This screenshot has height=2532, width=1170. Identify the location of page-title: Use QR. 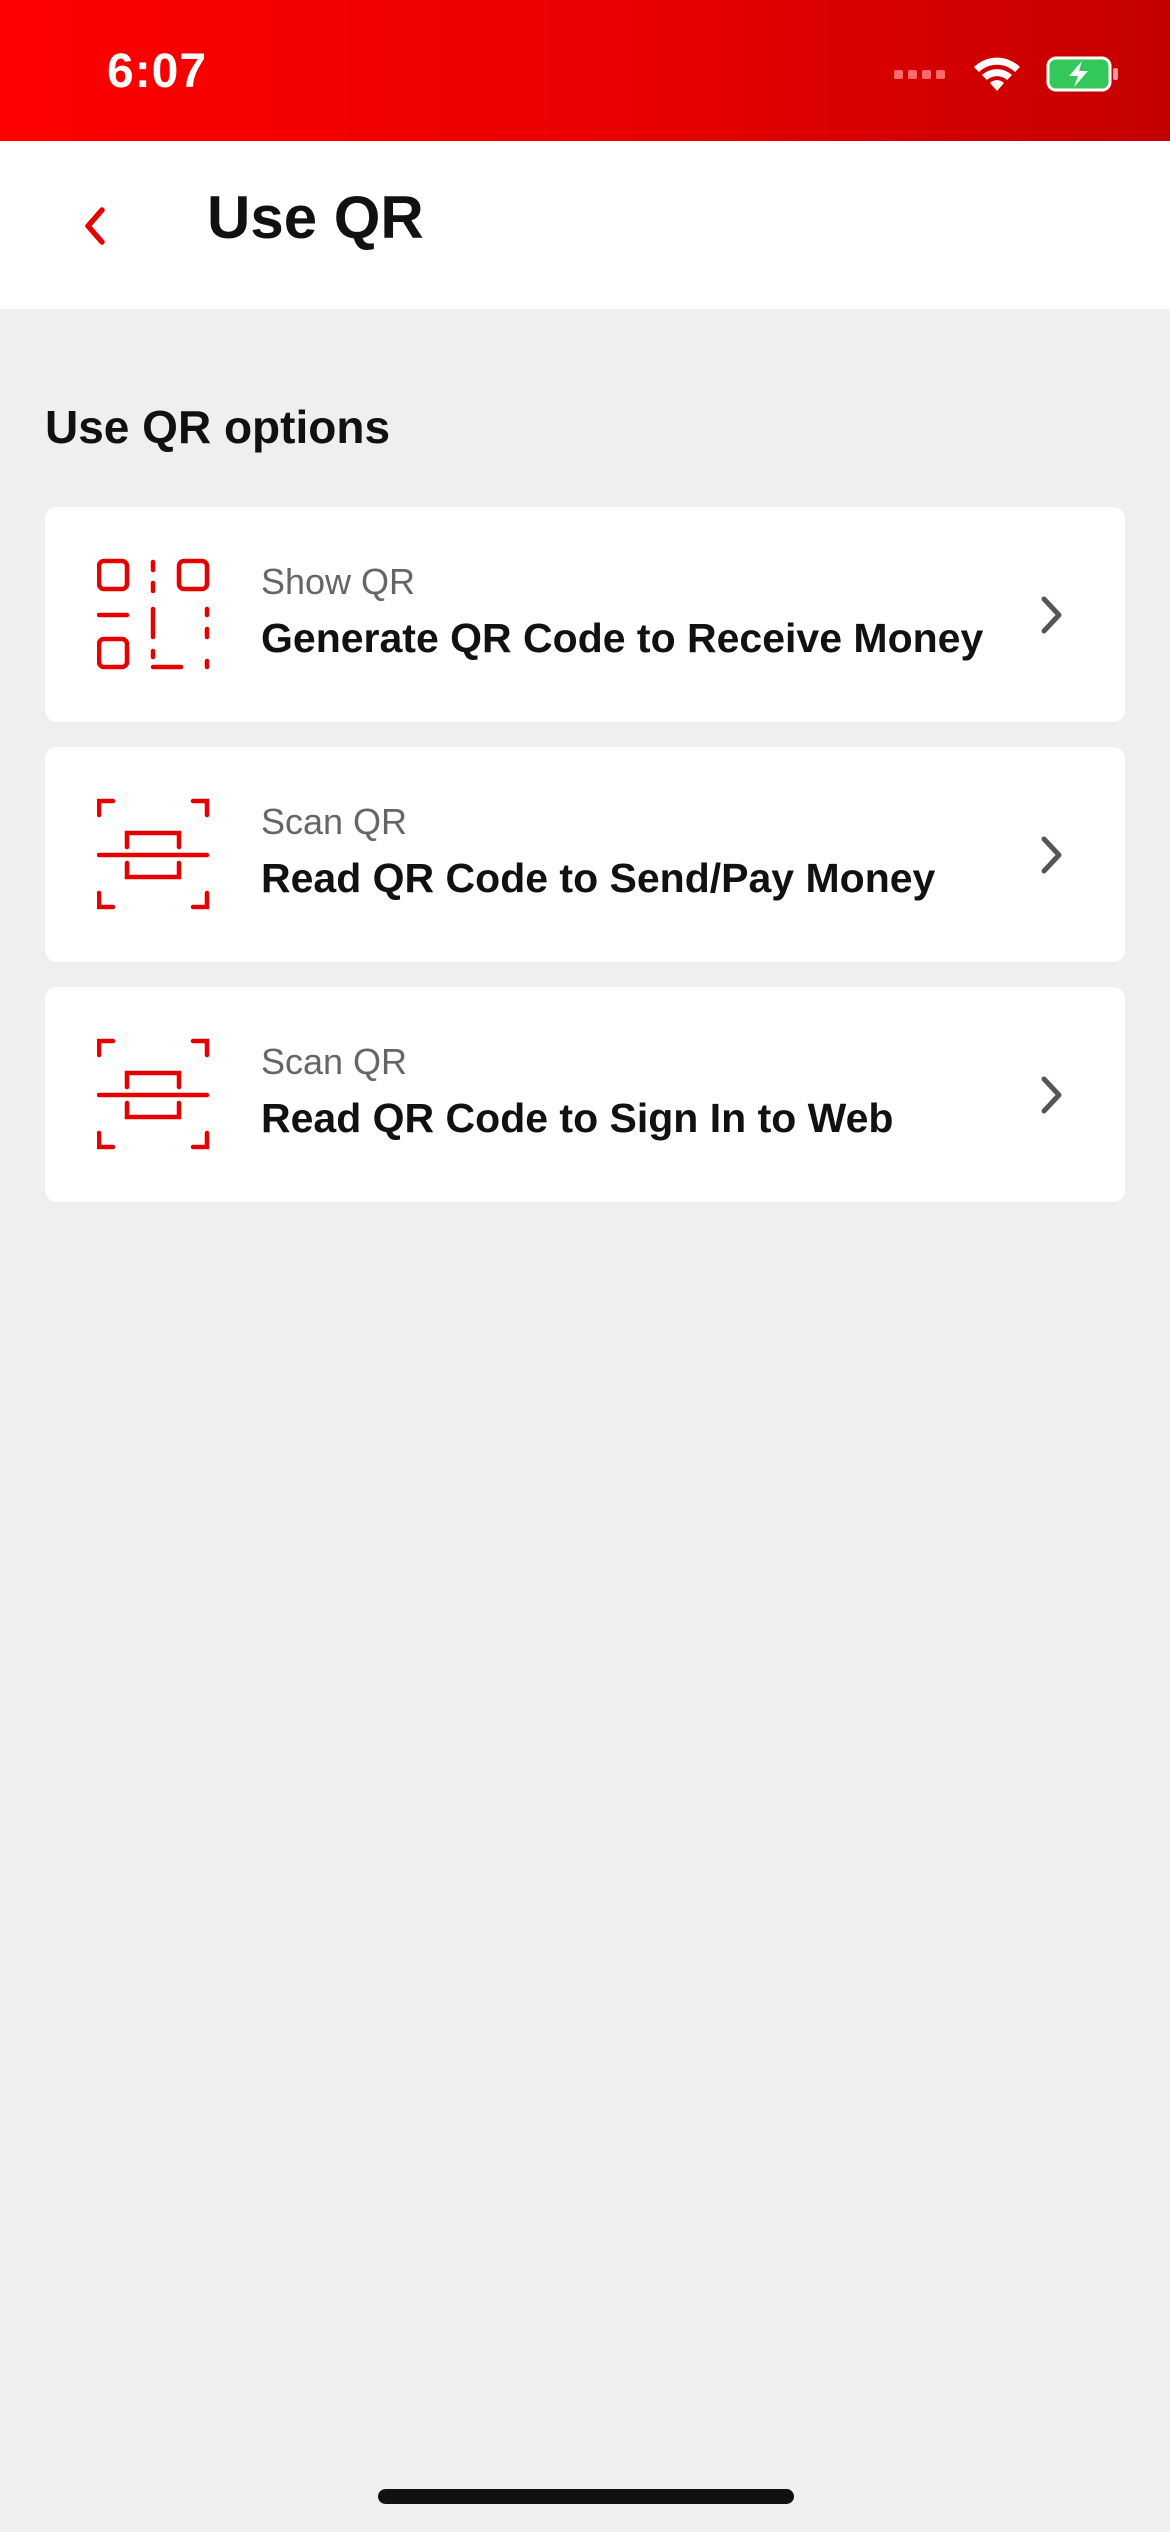
(315, 217).